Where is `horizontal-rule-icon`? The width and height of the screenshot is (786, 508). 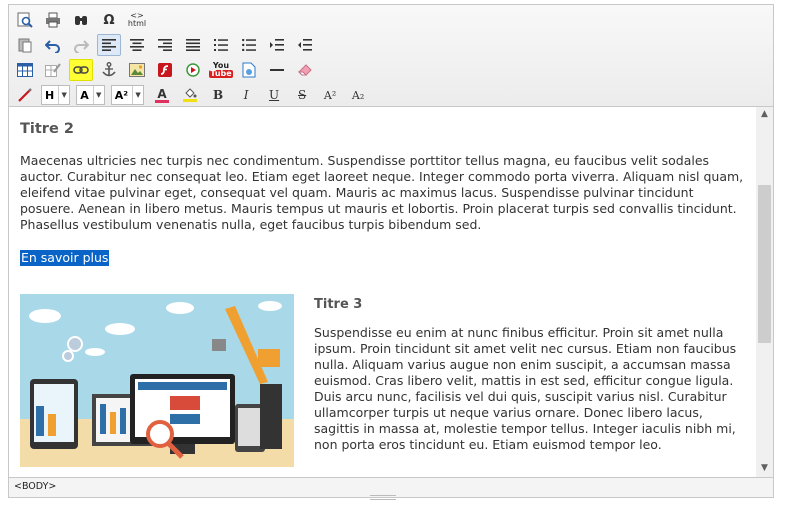 horizontal-rule-icon is located at coordinates (277, 70).